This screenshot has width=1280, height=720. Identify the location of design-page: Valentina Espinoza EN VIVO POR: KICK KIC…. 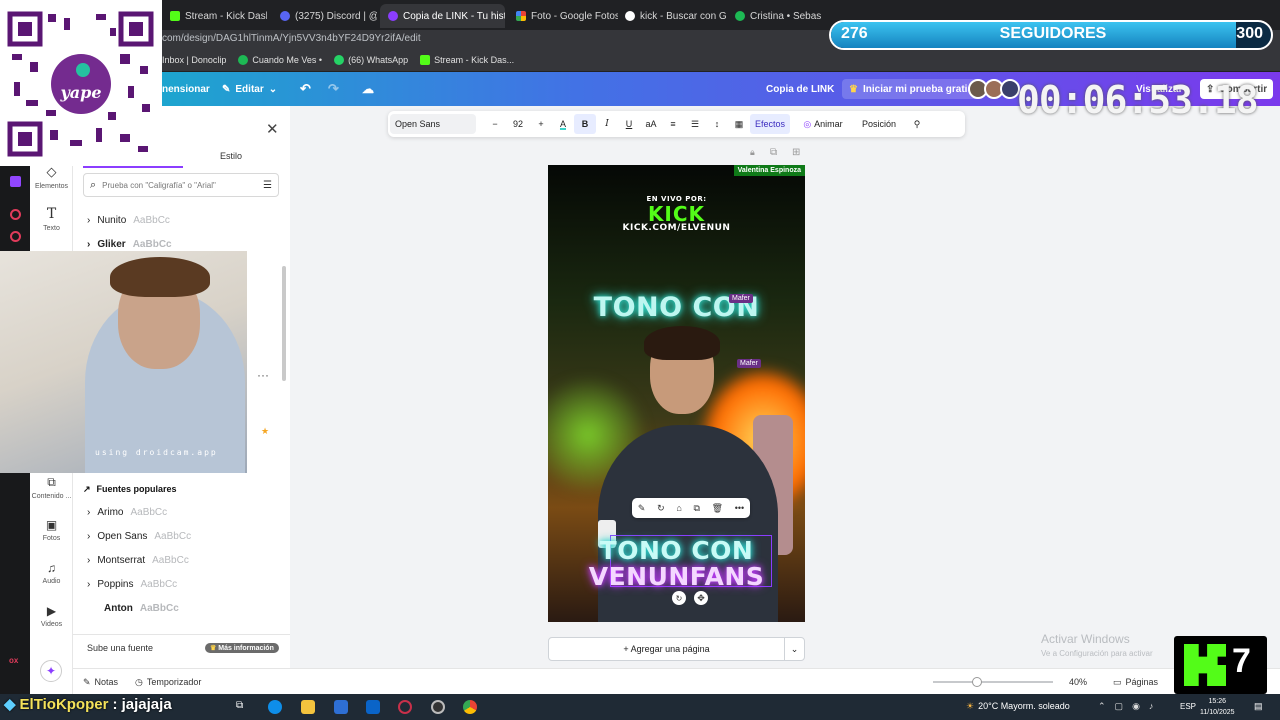
(676, 393).